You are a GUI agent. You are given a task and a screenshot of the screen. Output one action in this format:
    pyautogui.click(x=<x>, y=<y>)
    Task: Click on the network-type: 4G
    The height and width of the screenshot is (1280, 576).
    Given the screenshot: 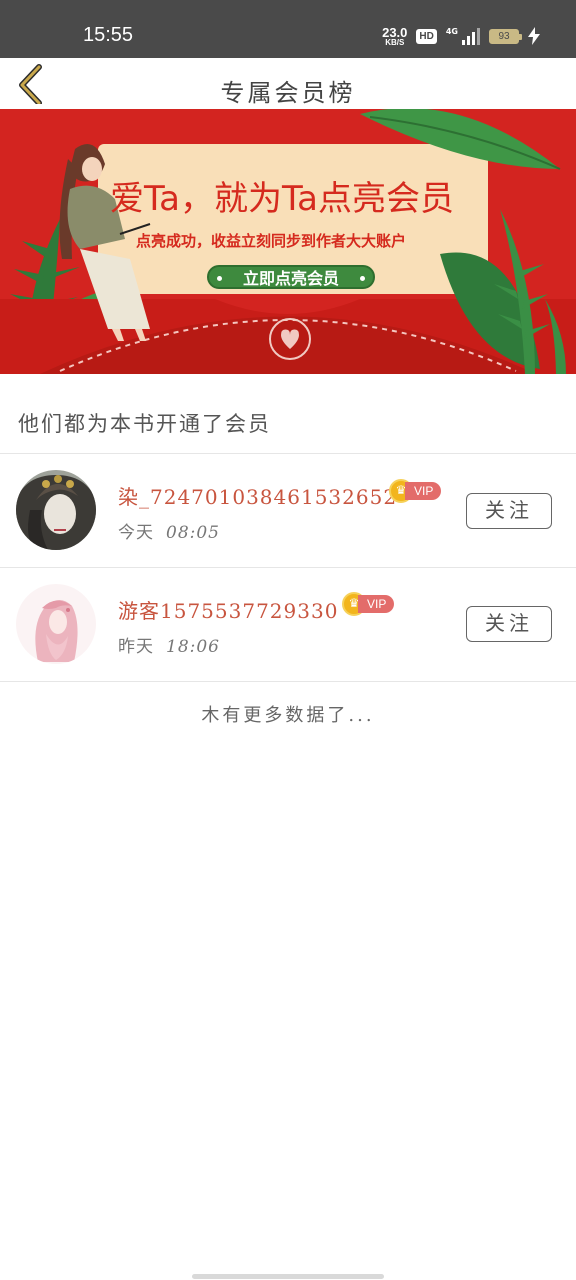 What is the action you would take?
    pyautogui.click(x=451, y=31)
    